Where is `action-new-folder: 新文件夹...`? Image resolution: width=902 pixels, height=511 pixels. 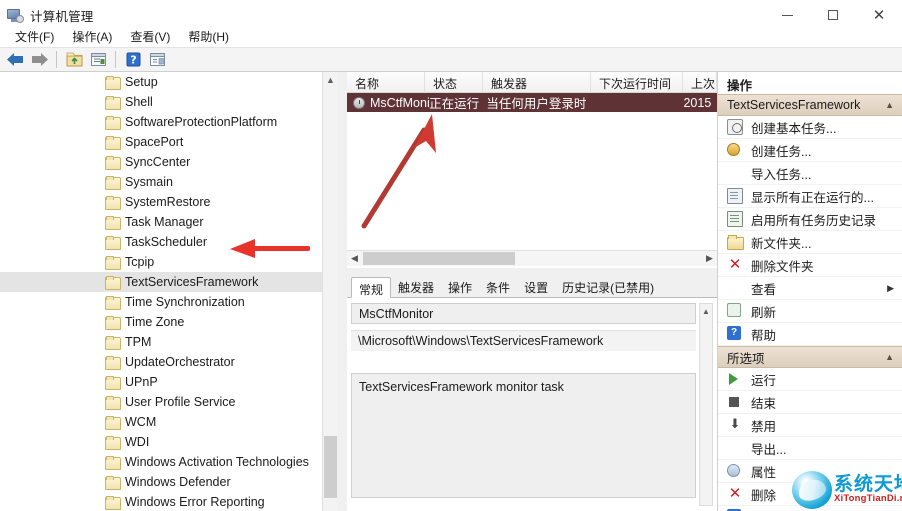 action-new-folder: 新文件夹... is located at coordinates (810, 242).